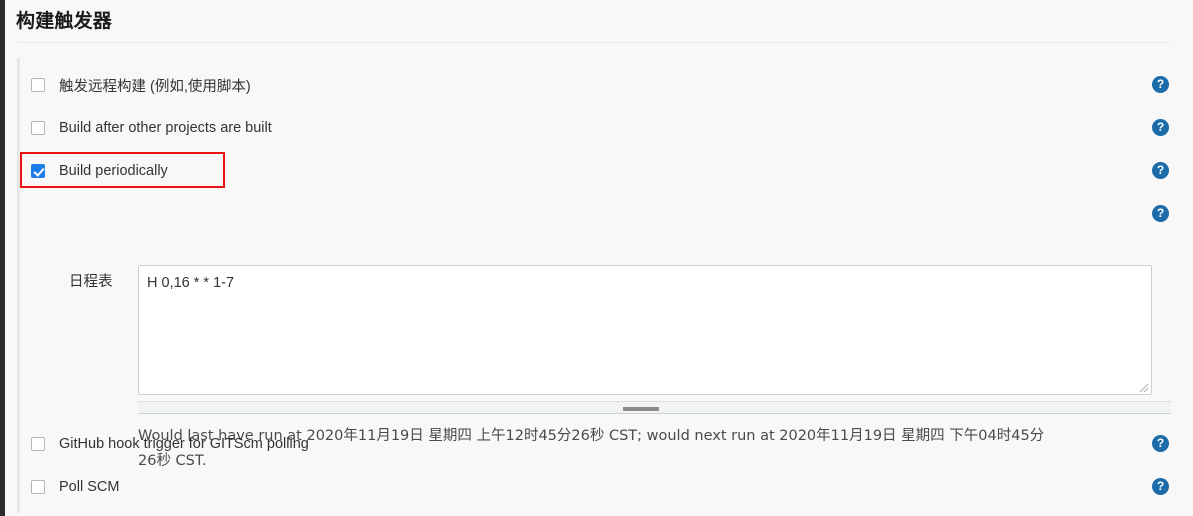 This screenshot has height=516, width=1193. I want to click on help-icon-after-other-projects: ?, so click(1160, 127).